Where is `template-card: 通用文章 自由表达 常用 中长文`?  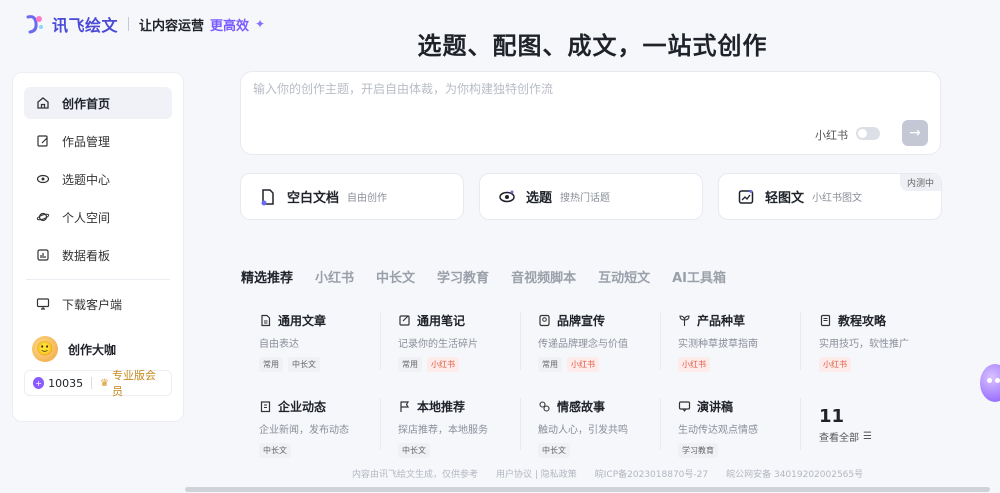
template-card: 通用文章 自由表达 常用 中长文 is located at coordinates (328, 342).